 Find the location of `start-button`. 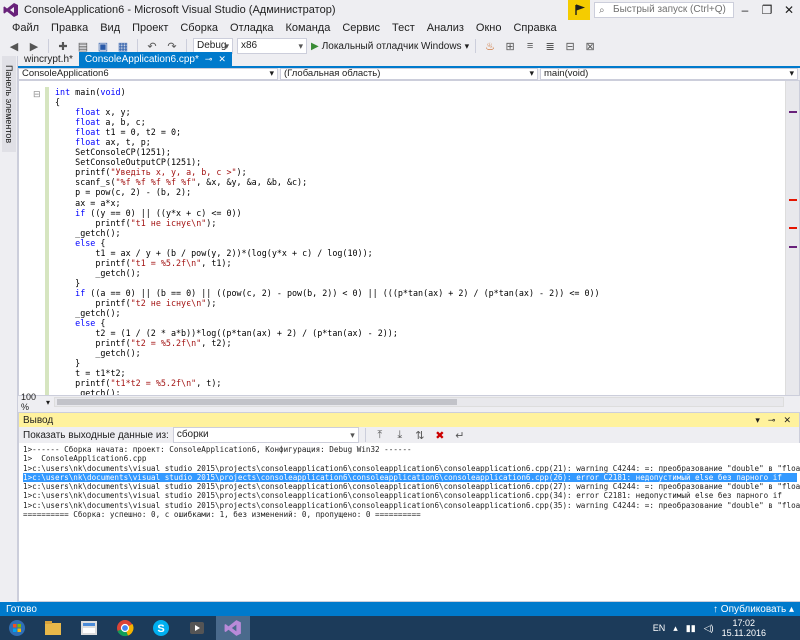

start-button is located at coordinates (17, 628).